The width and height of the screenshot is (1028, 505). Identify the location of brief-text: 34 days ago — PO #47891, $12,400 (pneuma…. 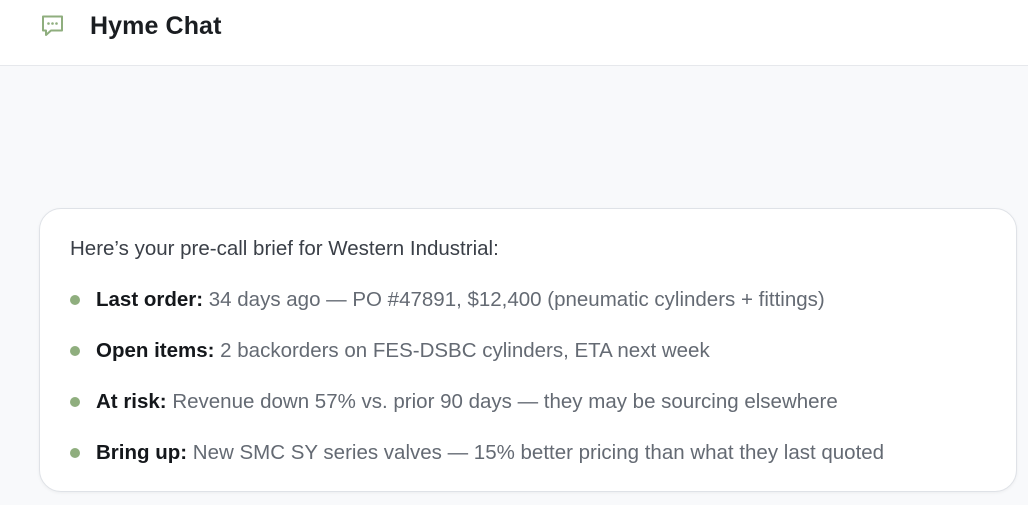
(516, 299).